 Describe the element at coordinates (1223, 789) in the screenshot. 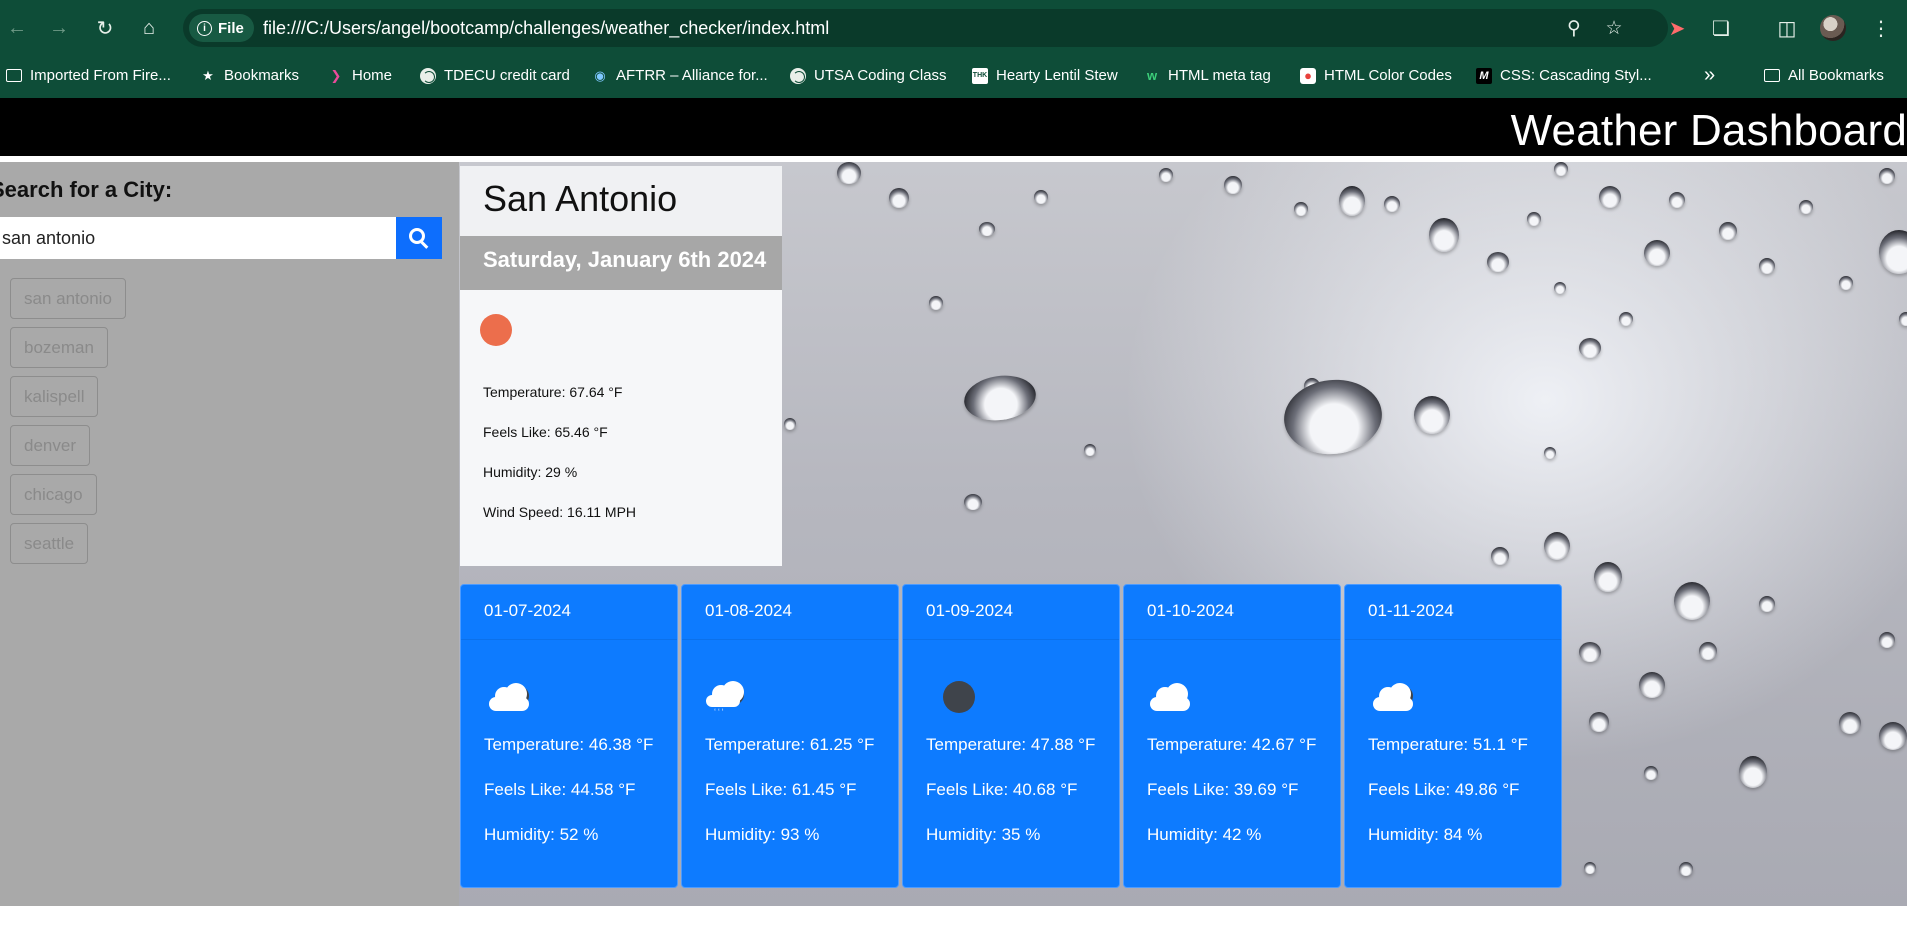

I see `forecast-feels-like: Feels Like: 39.69 °F` at that location.